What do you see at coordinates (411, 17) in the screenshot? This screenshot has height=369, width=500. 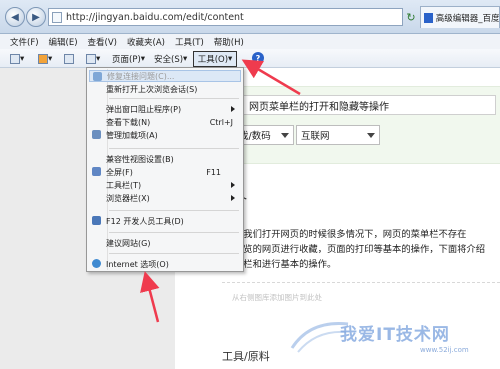 I see `refresh-icon: ↻` at bounding box center [411, 17].